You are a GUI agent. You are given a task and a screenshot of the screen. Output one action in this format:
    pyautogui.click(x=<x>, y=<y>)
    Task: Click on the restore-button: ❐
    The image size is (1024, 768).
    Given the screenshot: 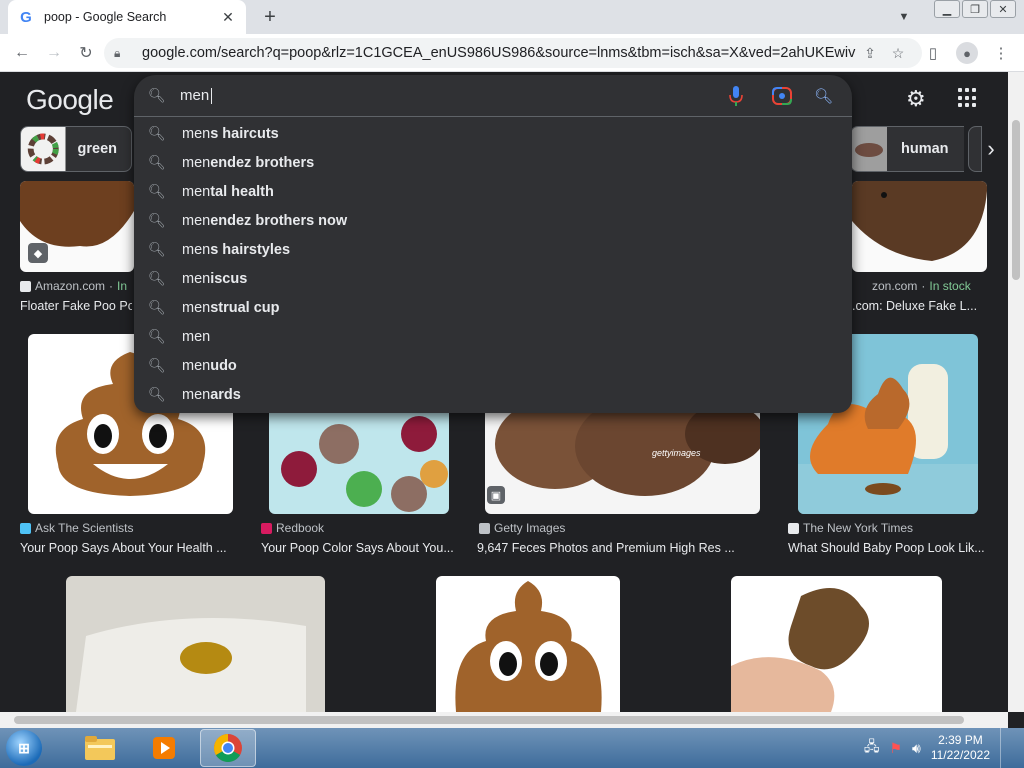 What is the action you would take?
    pyautogui.click(x=975, y=9)
    